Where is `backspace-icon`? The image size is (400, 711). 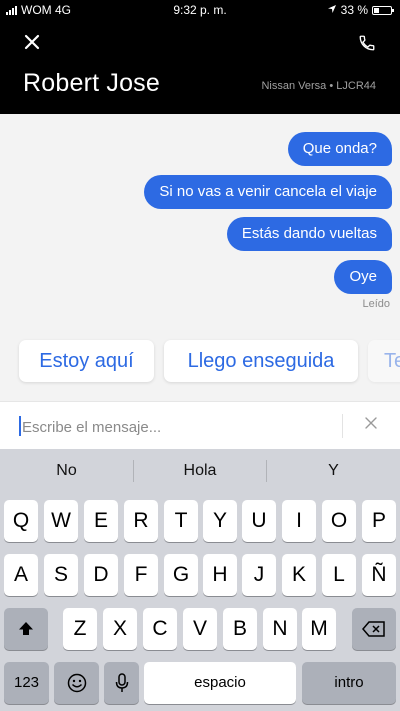 backspace-icon is located at coordinates (374, 628).